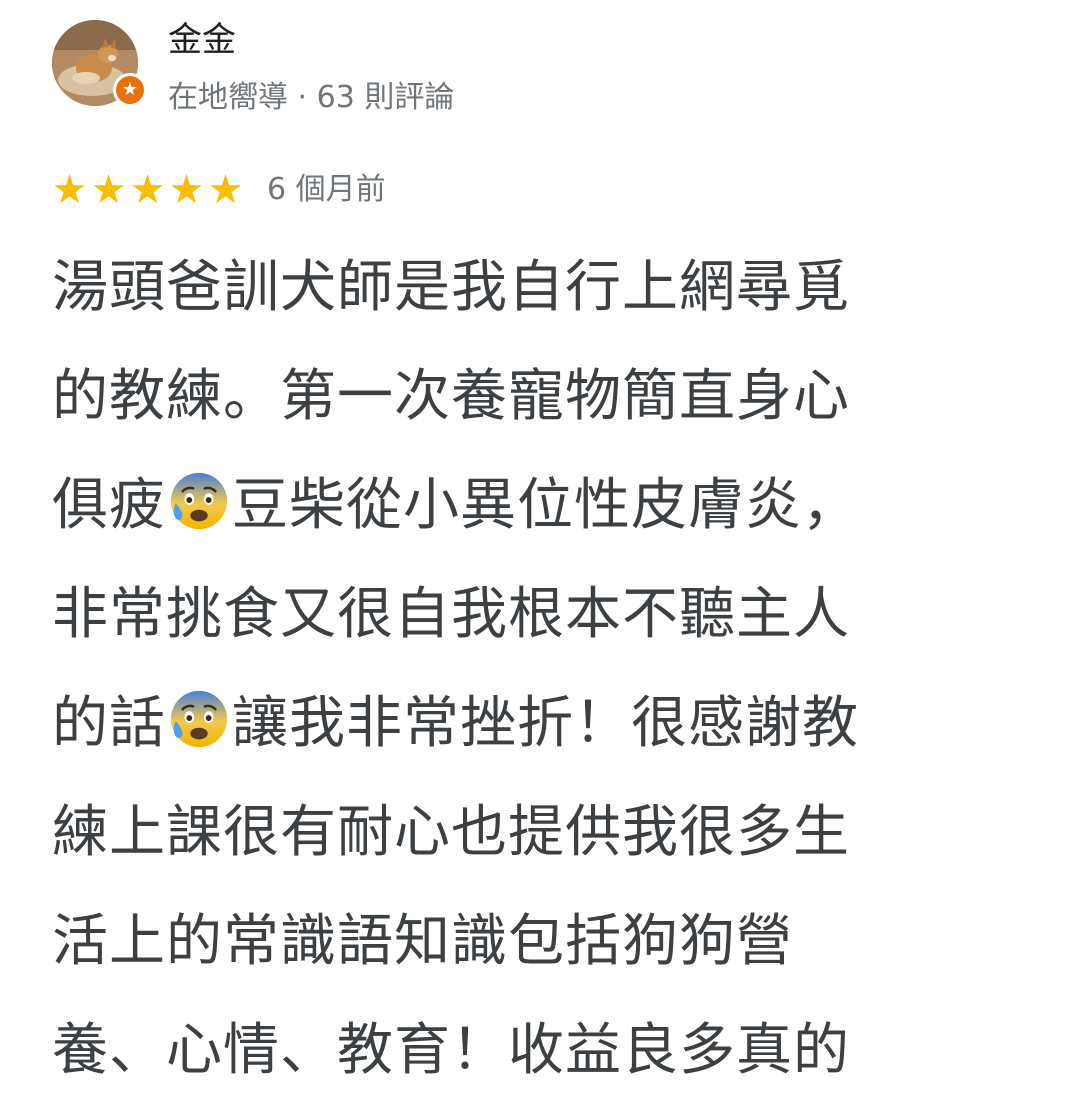  I want to click on review-text-segment: 的教練。第一次養寵物簡直身心, so click(451, 396).